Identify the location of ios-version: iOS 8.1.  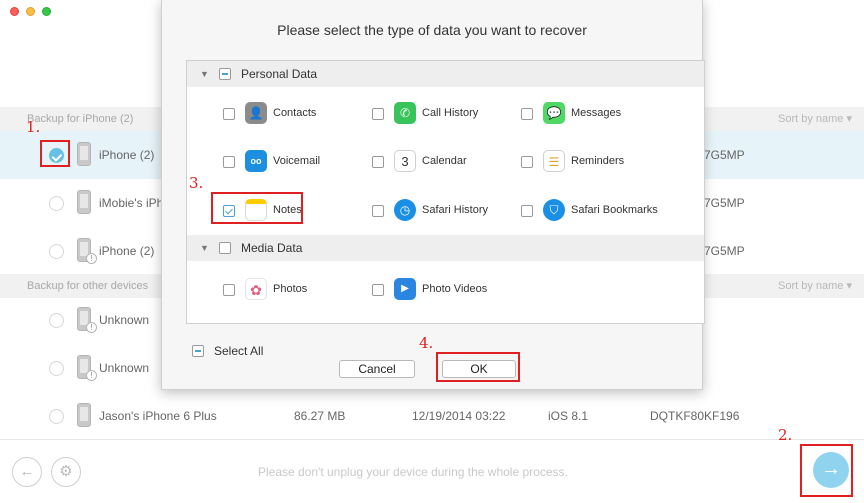
(568, 416).